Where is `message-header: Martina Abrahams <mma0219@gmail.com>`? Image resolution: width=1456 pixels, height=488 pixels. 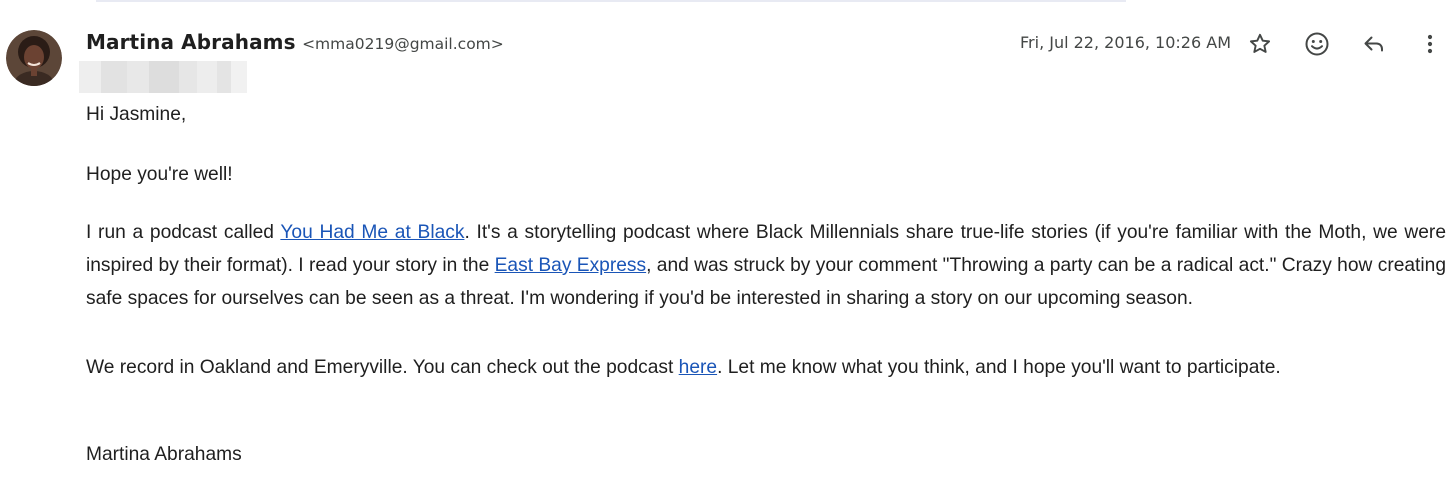 message-header: Martina Abrahams <mma0219@gmail.com> is located at coordinates (295, 42).